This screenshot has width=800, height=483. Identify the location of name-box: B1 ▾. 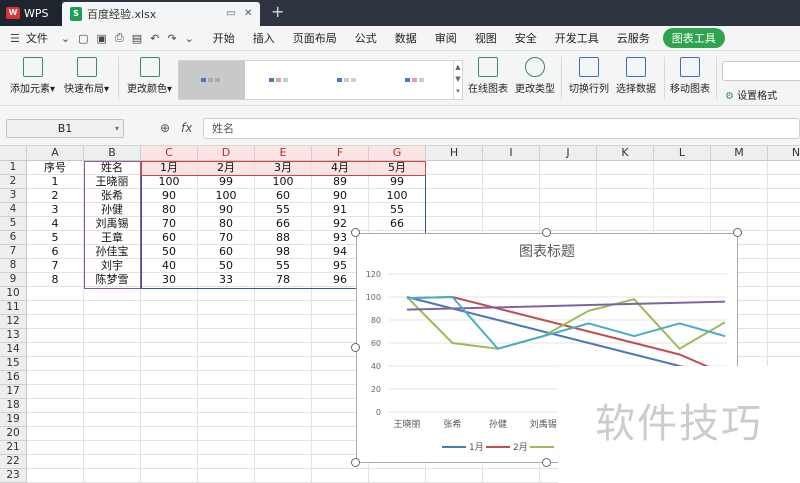
(65, 128).